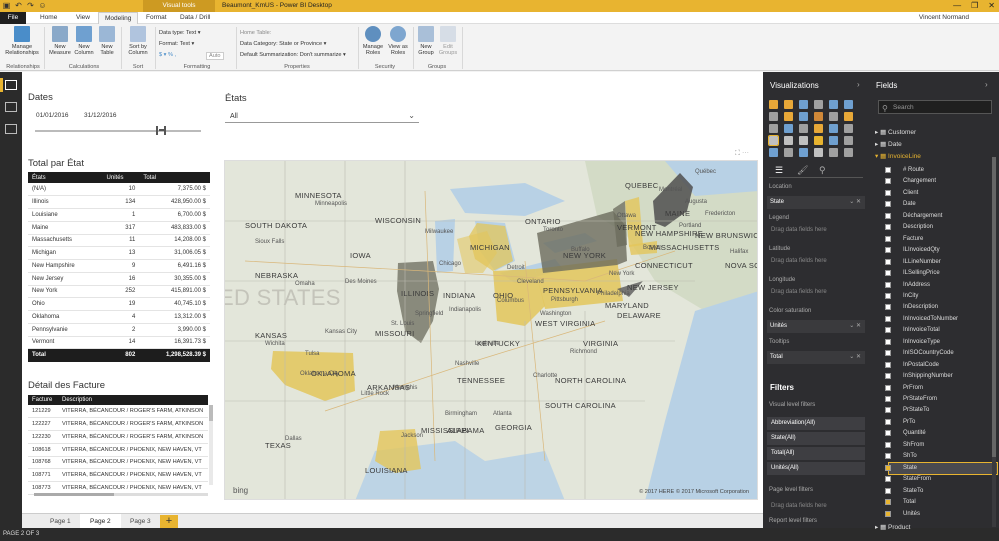 The image size is (999, 541). I want to click on filter-card: Unités(All), so click(816, 468).